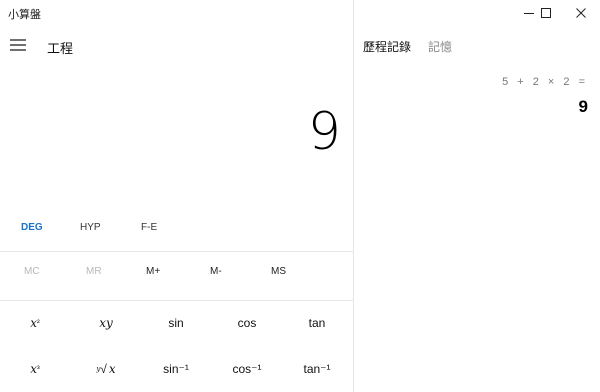 This screenshot has height=392, width=600. Describe the element at coordinates (545, 82) in the screenshot. I see `history-entry-expression: 5 + 2 × 2 =` at that location.